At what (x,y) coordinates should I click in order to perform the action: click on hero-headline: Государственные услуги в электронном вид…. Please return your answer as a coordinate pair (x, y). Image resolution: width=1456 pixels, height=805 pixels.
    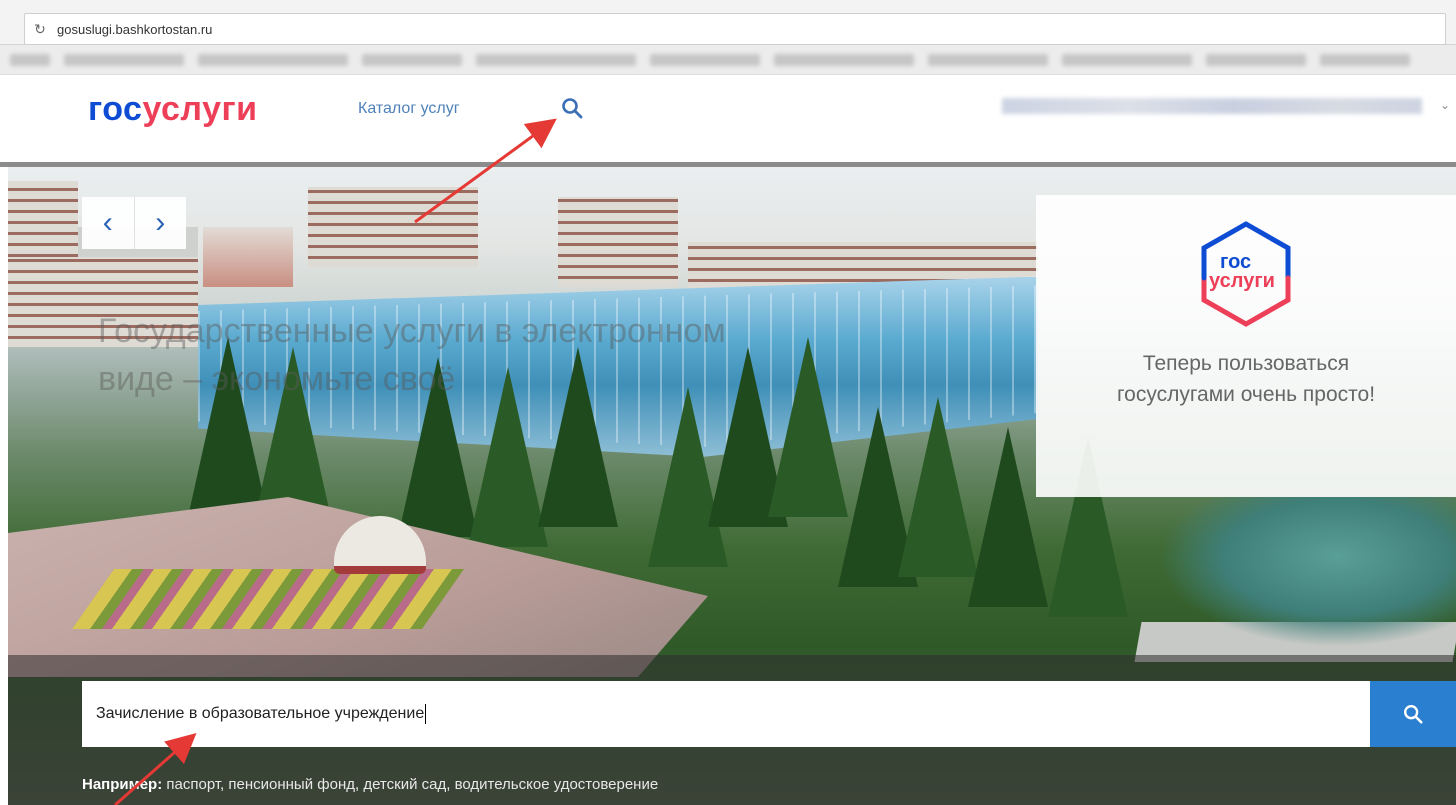
    Looking at the image, I should click on (412, 355).